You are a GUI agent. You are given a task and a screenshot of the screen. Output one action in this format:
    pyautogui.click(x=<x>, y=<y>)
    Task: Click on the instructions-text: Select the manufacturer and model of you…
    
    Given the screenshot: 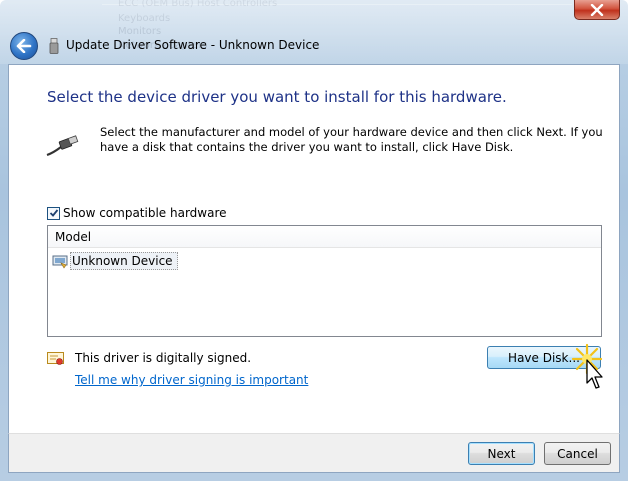 What is the action you would take?
    pyautogui.click(x=351, y=139)
    